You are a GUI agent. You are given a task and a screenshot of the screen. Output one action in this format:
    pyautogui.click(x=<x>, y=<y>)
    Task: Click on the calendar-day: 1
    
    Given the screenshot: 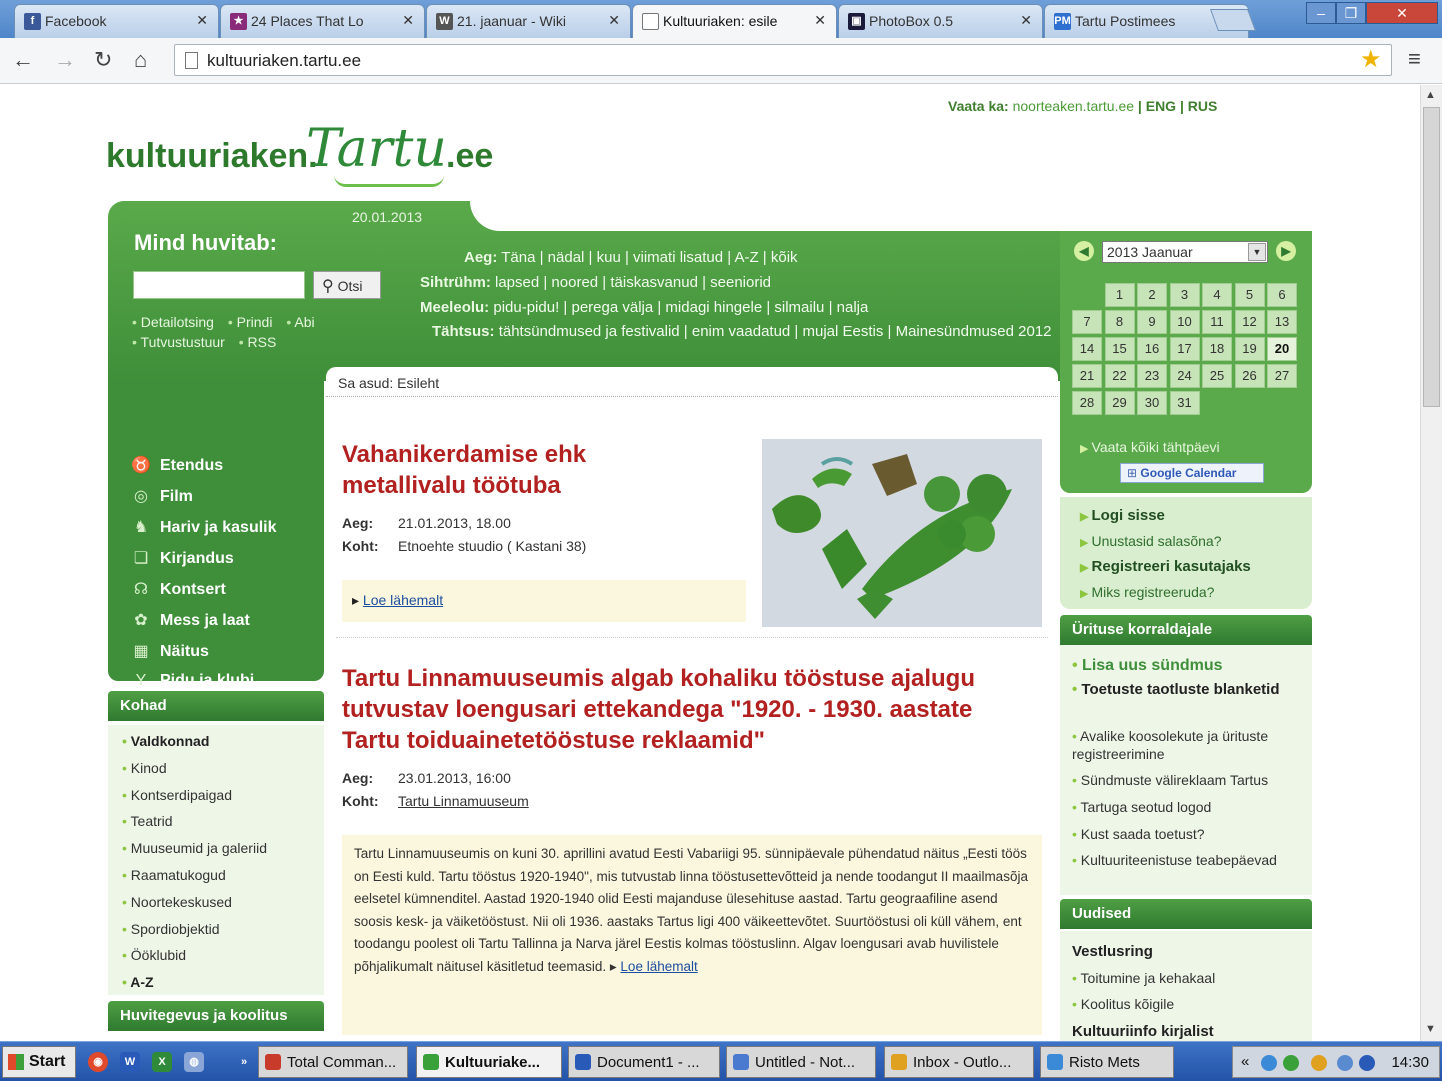 What is the action you would take?
    pyautogui.click(x=1119, y=295)
    